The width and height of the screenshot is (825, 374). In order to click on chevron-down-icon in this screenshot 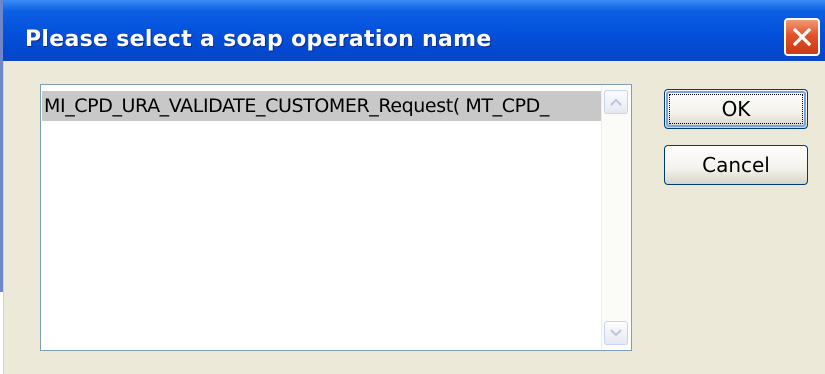, I will do `click(616, 333)`.